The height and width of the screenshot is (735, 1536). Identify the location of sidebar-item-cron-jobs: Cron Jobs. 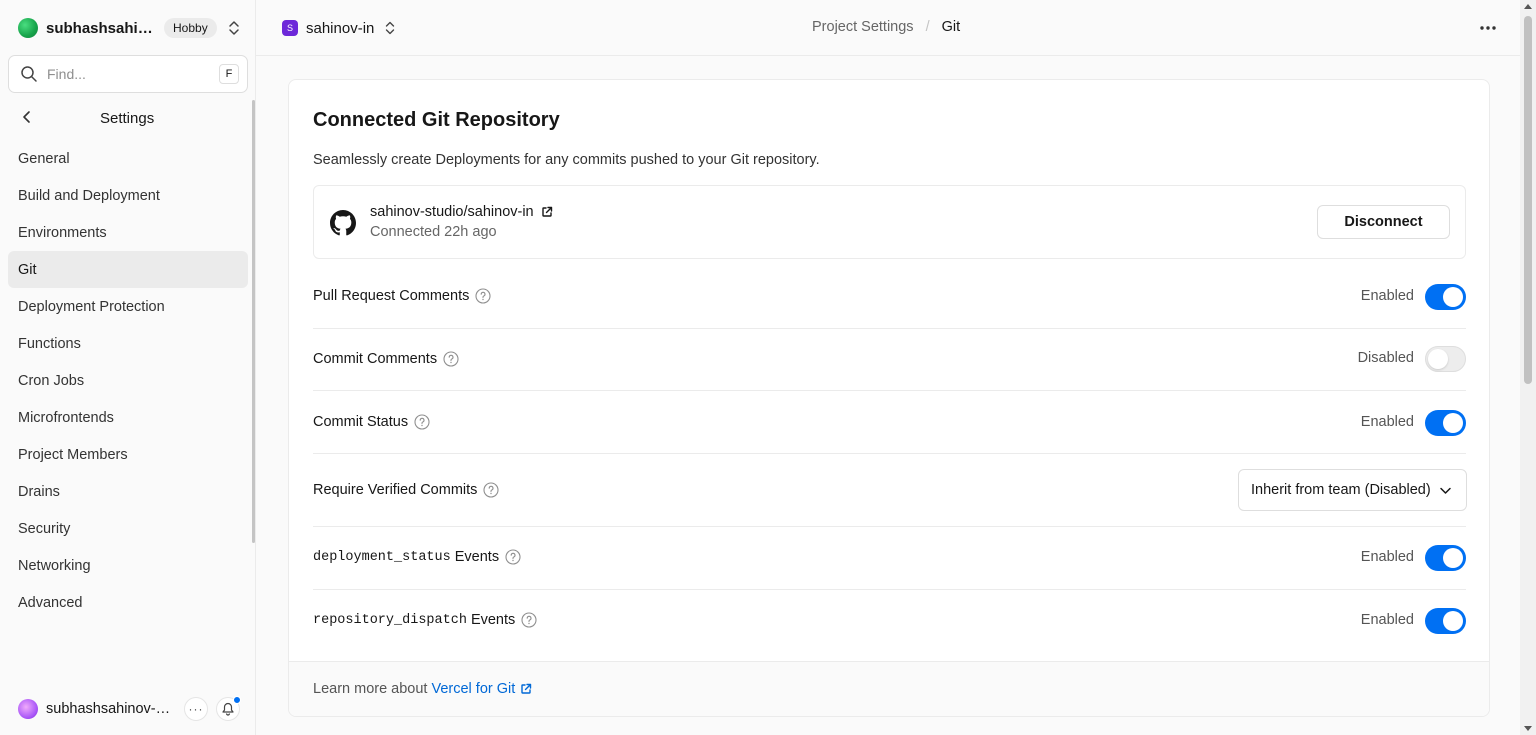
(128, 380).